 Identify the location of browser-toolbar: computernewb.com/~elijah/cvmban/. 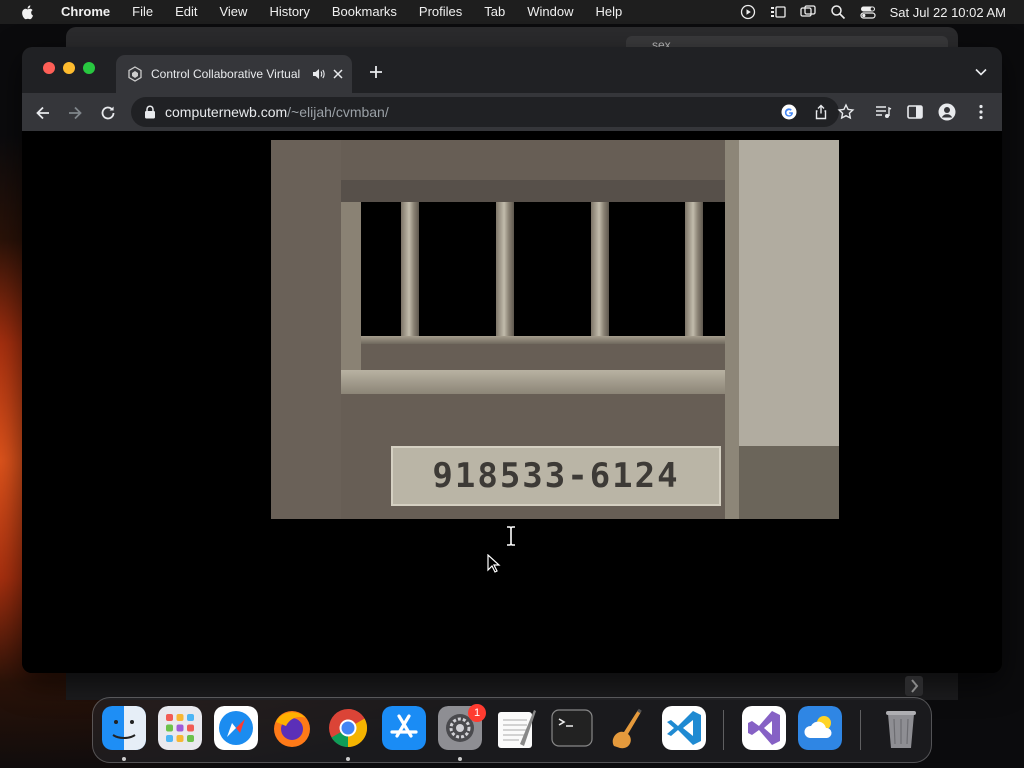
(512, 112).